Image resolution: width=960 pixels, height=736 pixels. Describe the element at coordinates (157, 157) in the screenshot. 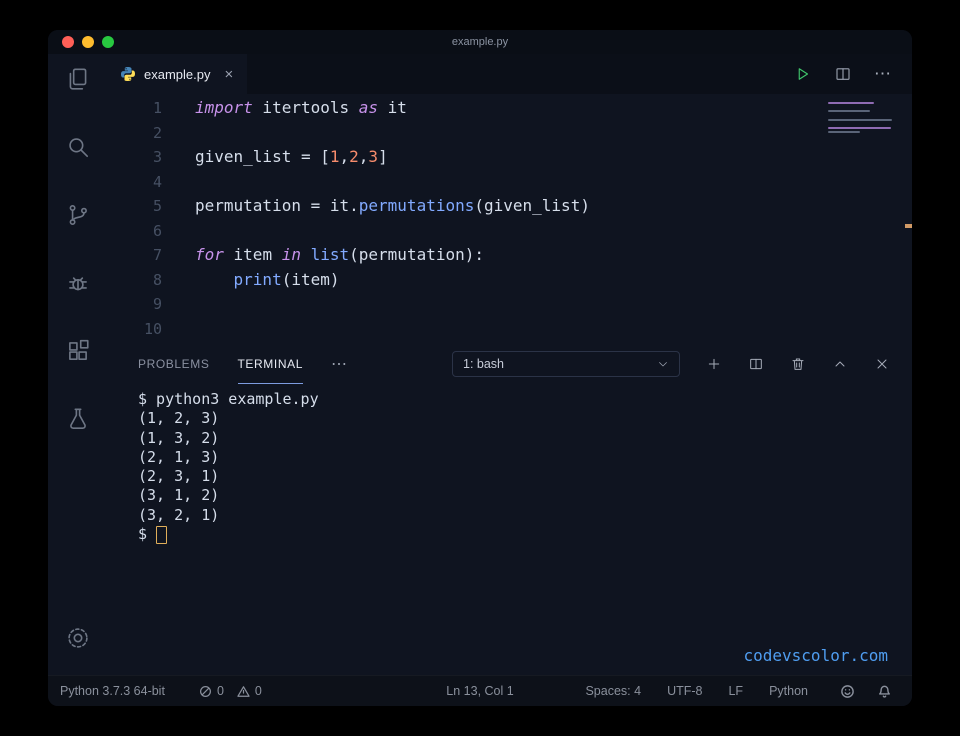

I see `line-number: 3` at that location.